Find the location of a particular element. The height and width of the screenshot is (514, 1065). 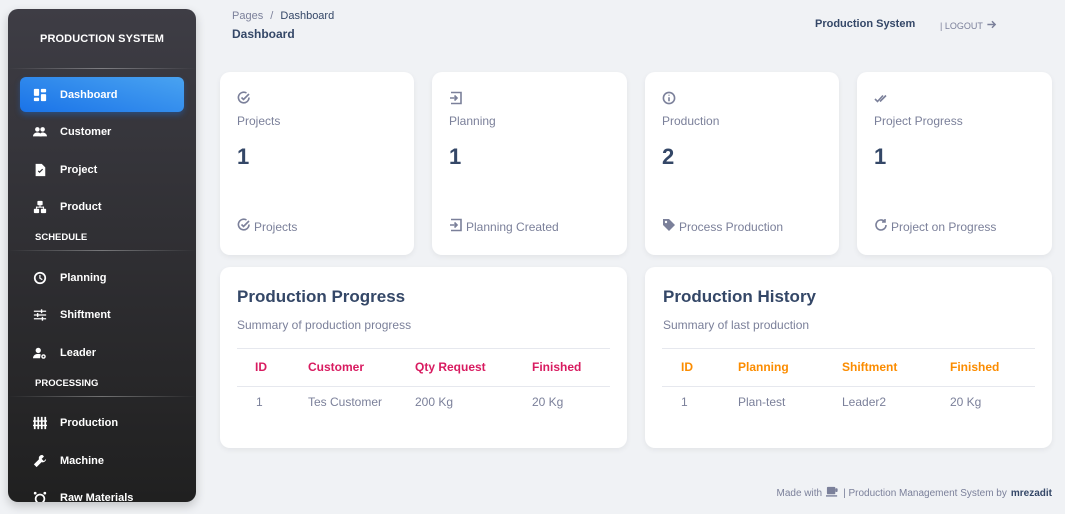

sliders-icon is located at coordinates (40, 315).